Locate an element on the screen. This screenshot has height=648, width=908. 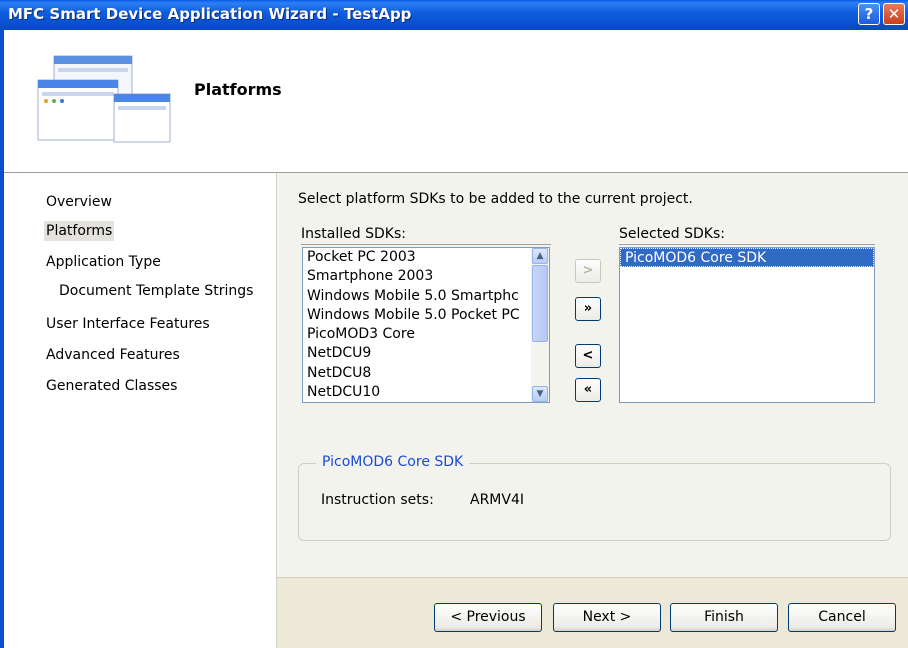
list-item: Windows Mobile 5.0 Smartphc is located at coordinates (426, 296).